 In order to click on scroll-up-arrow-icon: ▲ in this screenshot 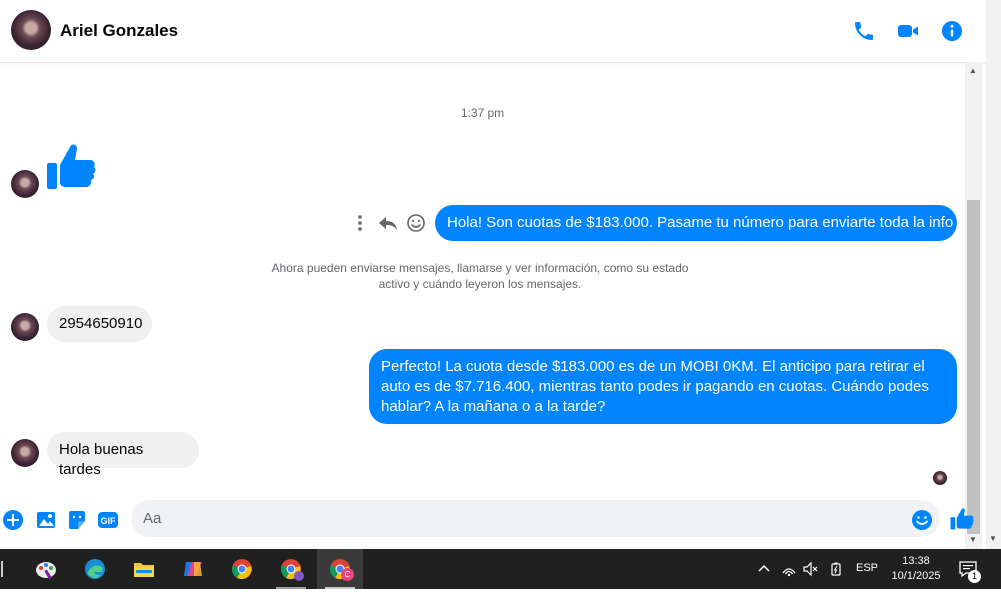, I will do `click(973, 70)`.